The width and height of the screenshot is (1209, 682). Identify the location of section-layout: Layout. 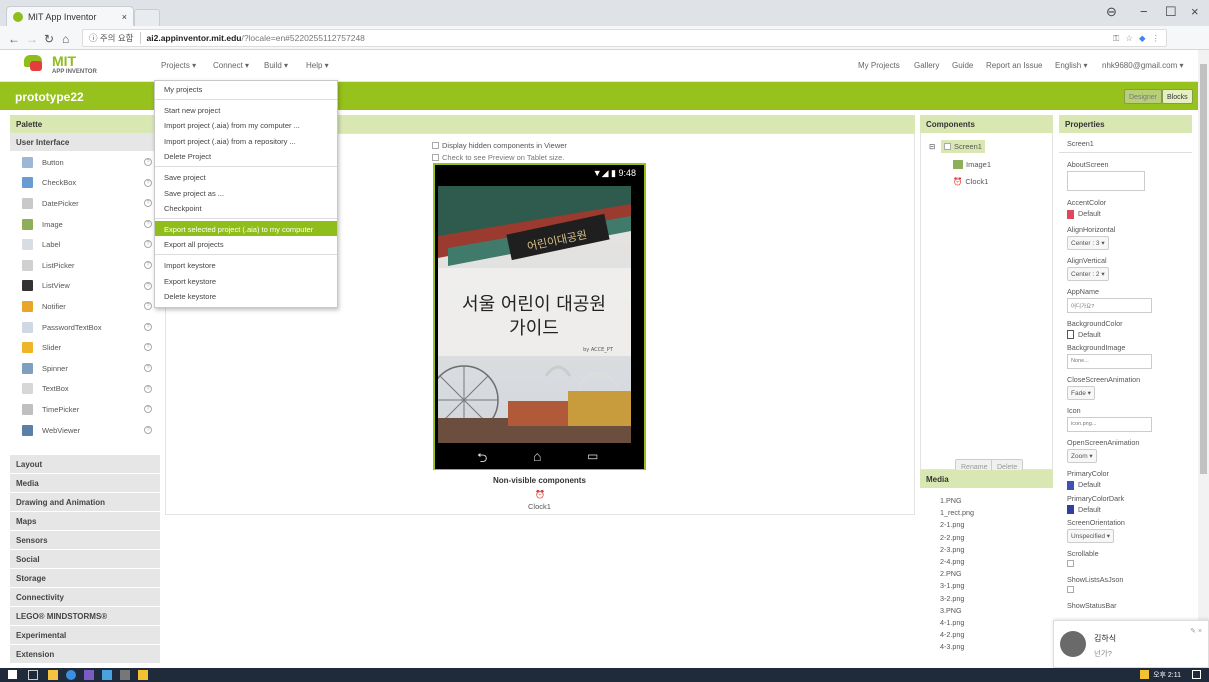
(85, 464).